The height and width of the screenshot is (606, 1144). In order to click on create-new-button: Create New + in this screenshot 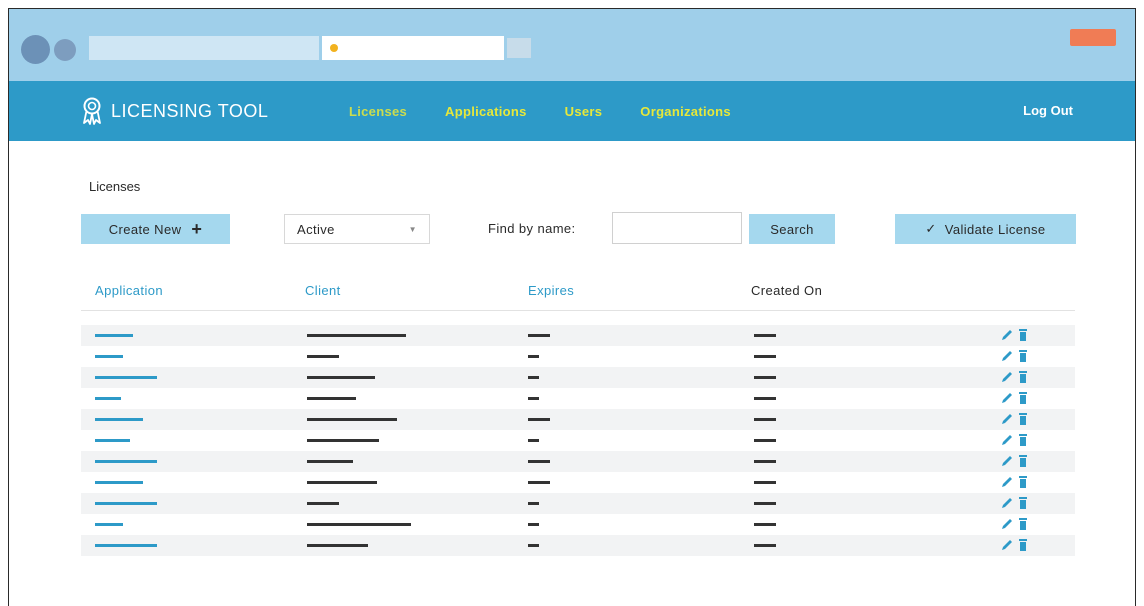, I will do `click(155, 229)`.